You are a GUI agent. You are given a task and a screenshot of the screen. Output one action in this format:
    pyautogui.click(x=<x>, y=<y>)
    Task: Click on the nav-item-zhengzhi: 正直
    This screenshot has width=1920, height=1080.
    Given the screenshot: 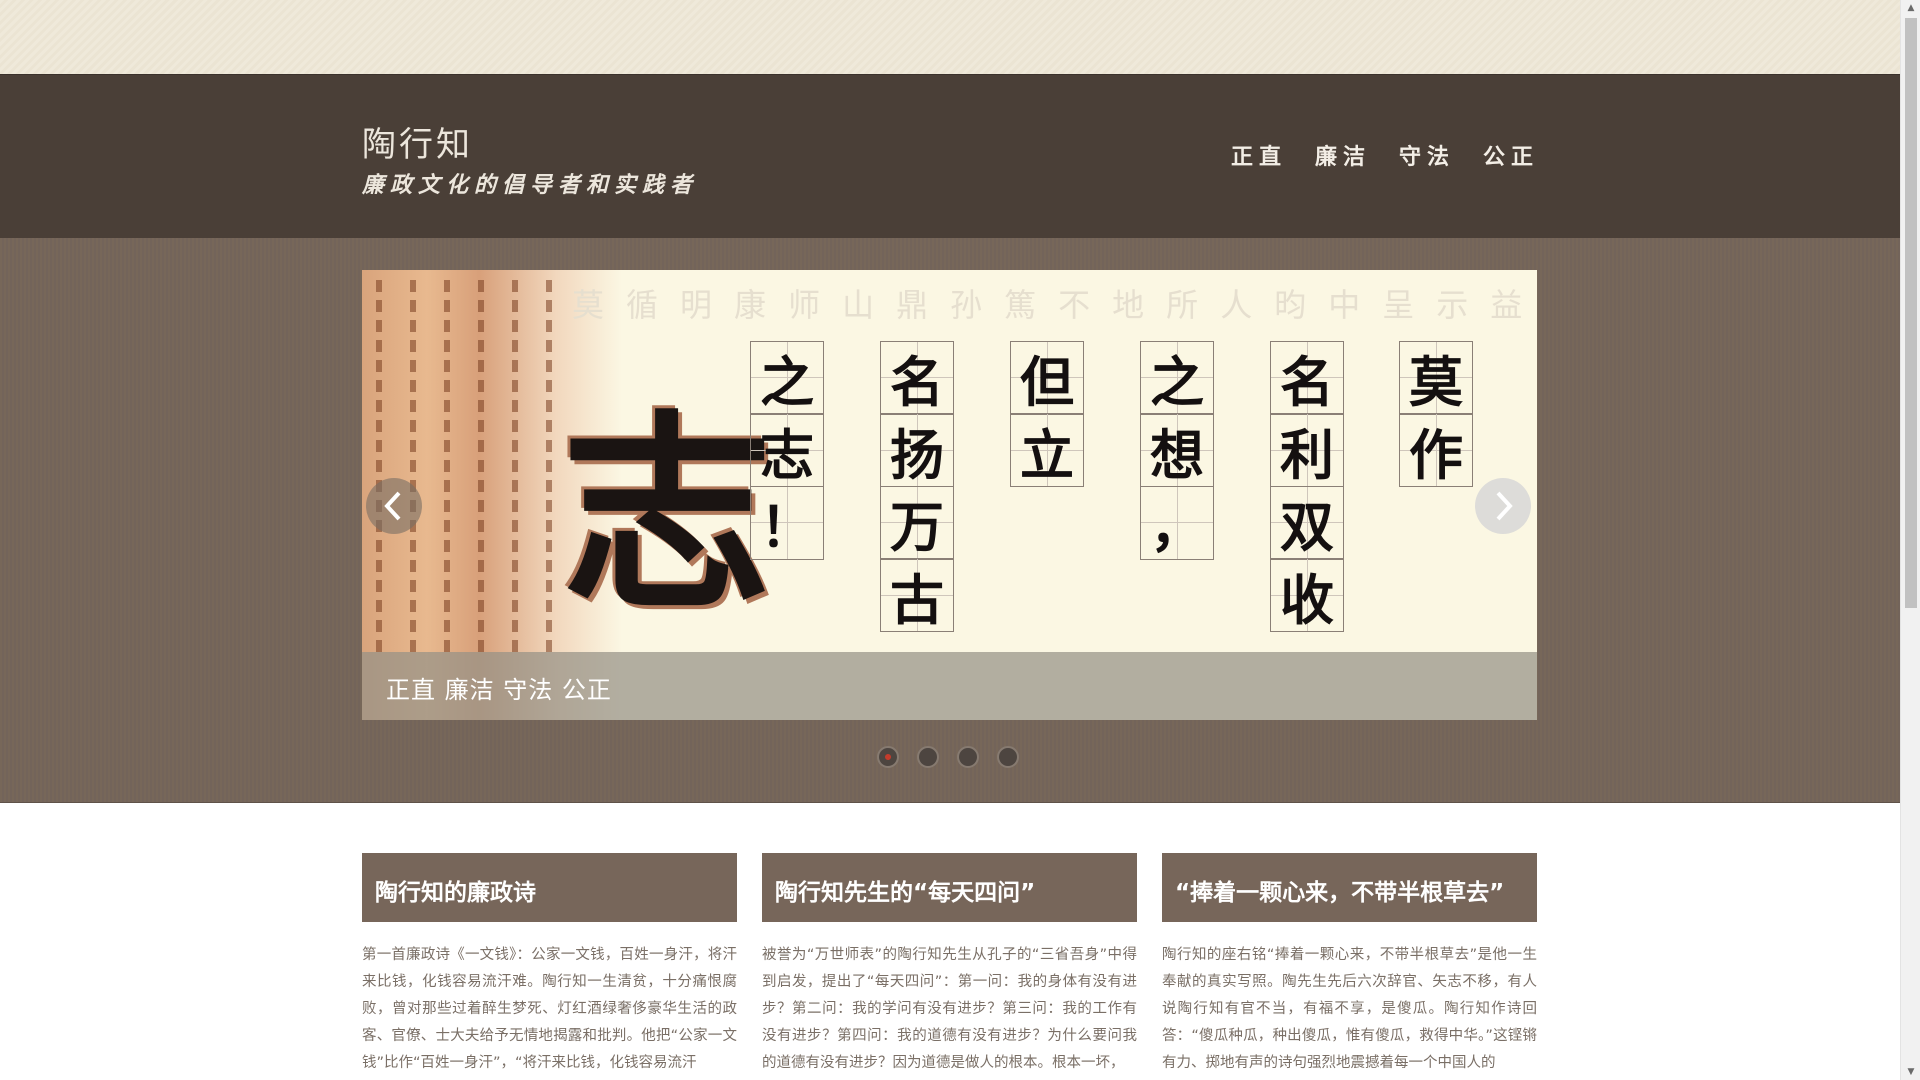 What is the action you would take?
    pyautogui.click(x=1259, y=155)
    